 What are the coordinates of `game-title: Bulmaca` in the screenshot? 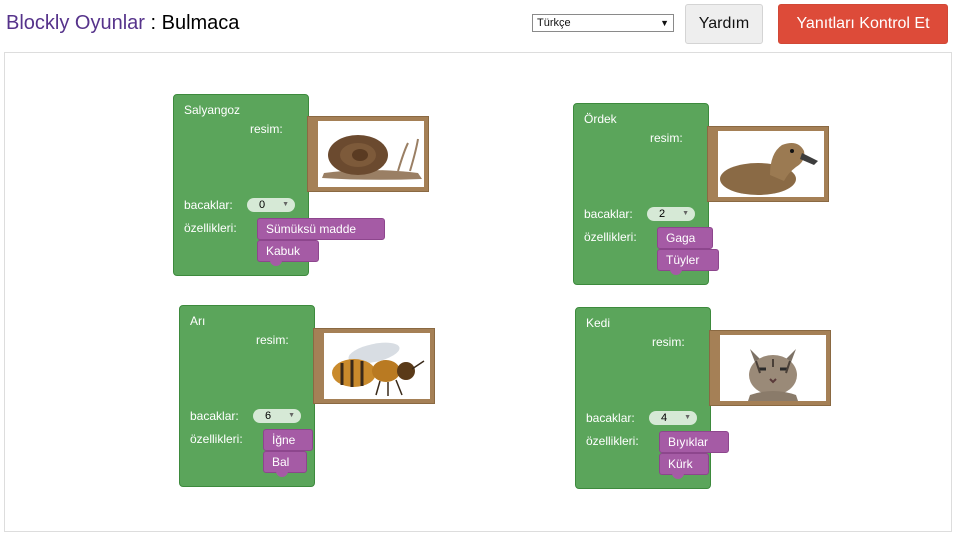 It's located at (200, 23).